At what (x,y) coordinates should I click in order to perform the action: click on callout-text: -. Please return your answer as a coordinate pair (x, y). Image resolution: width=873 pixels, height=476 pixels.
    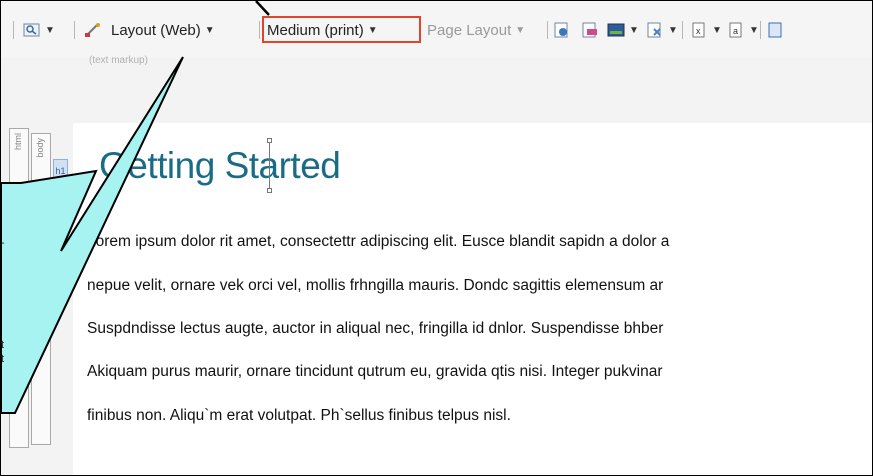
    Looking at the image, I should click on (3, 243).